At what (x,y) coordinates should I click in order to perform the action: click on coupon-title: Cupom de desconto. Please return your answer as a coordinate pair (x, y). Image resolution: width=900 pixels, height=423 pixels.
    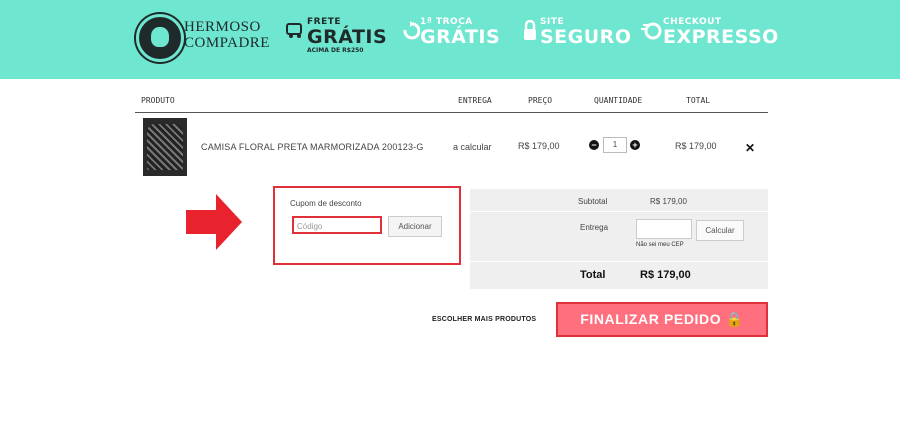
    Looking at the image, I should click on (326, 203).